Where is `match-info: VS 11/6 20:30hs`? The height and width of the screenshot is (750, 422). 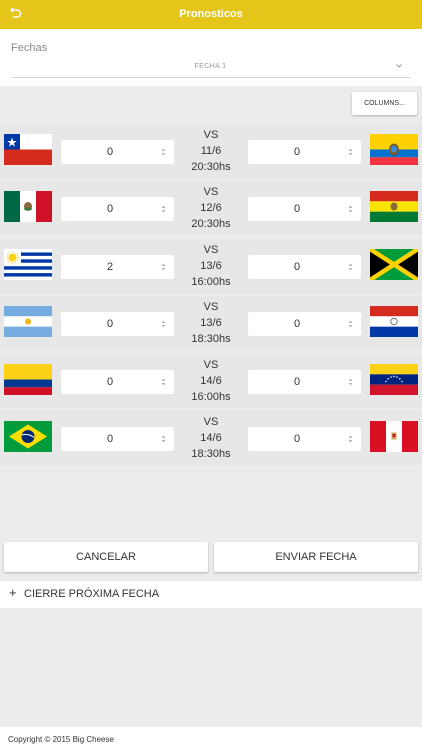
match-info: VS 11/6 20:30hs is located at coordinates (211, 151).